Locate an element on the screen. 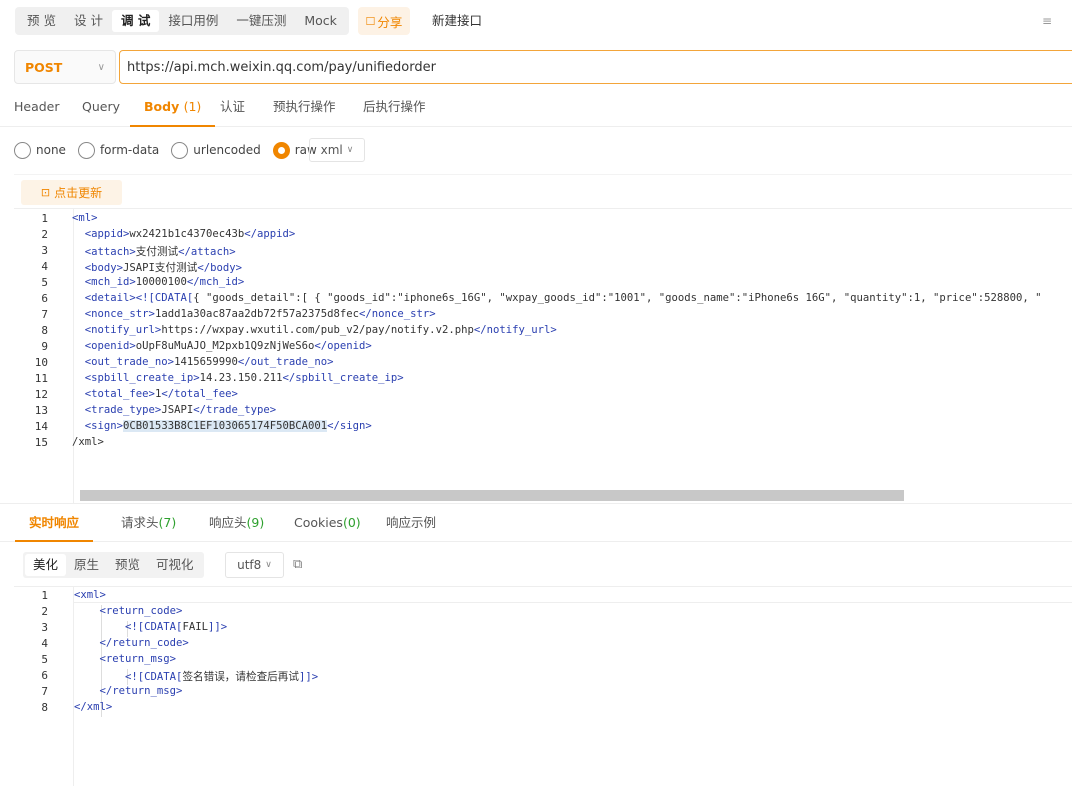 The image size is (1072, 786). update-button: ⊡ 点击更新 is located at coordinates (71, 192).